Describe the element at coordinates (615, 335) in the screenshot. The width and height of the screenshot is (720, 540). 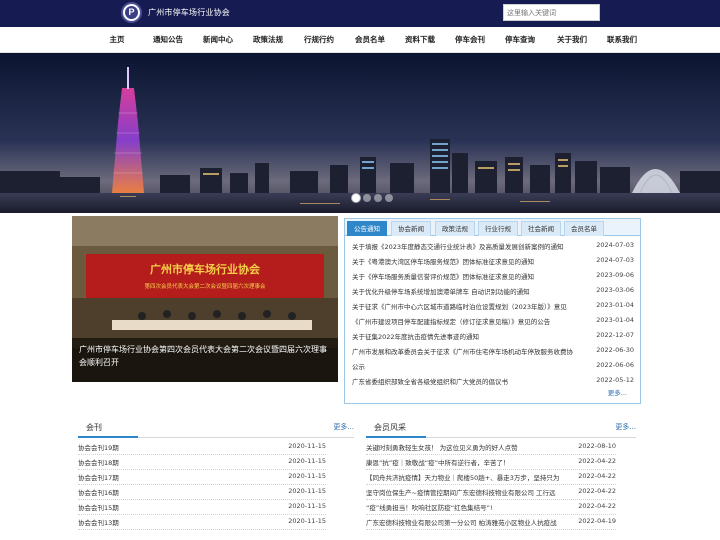
I see `notice-item-date: 2022-12-07` at that location.